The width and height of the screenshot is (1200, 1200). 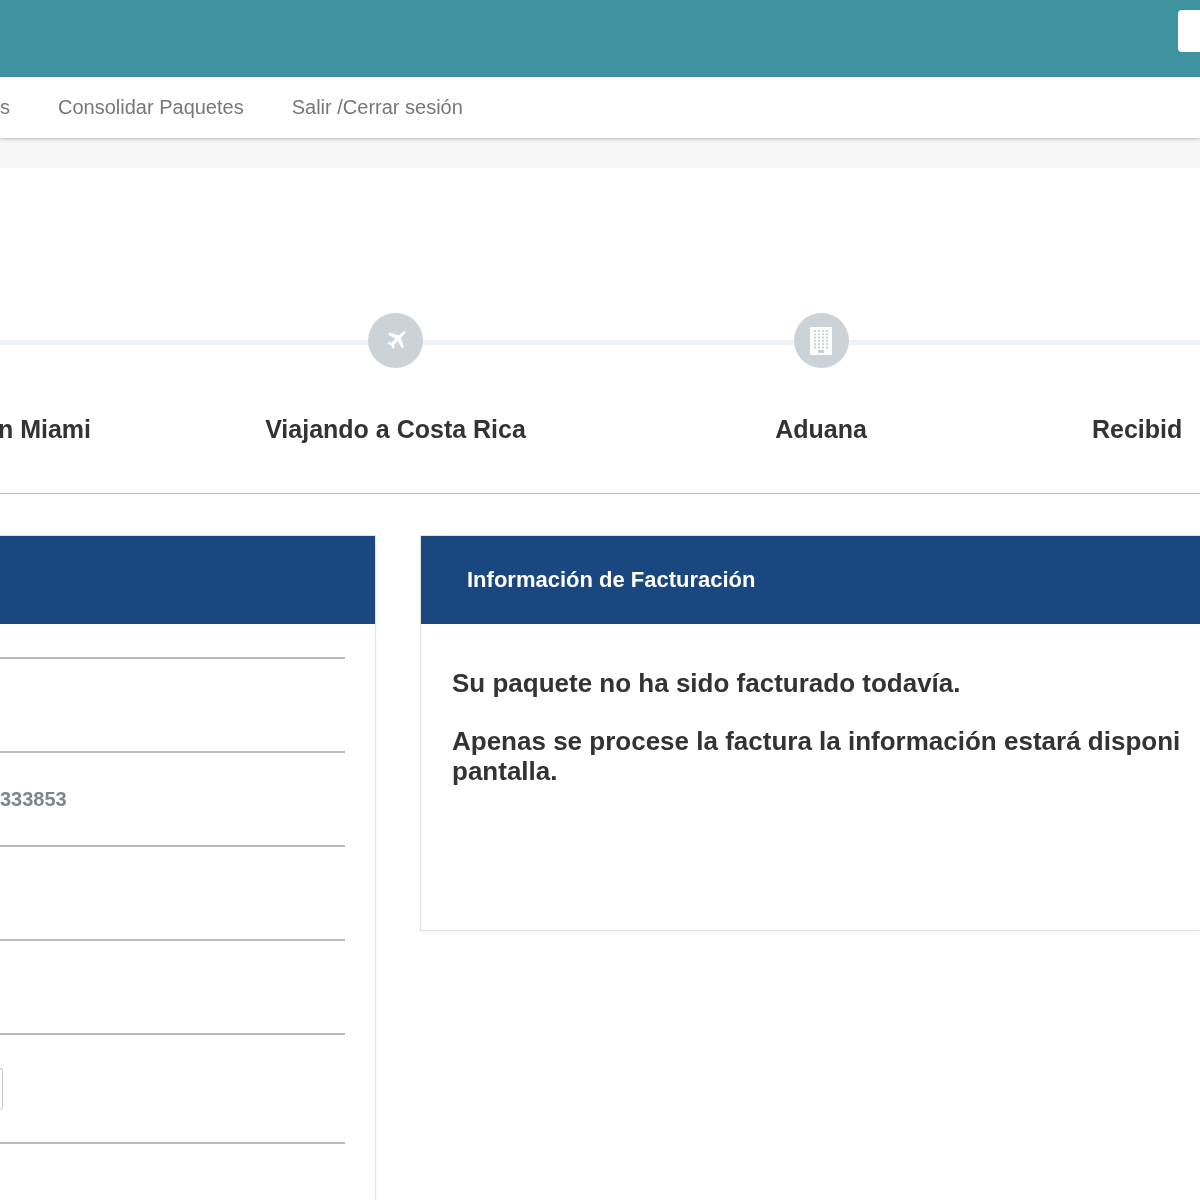 I want to click on step-label: n Miami, so click(x=45, y=429).